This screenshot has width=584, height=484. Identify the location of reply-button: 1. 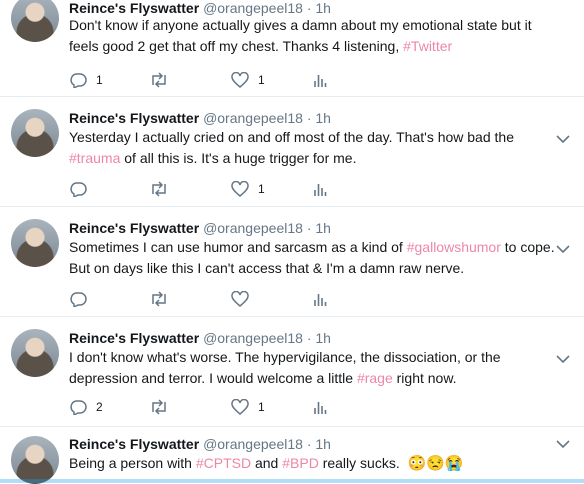
(86, 80).